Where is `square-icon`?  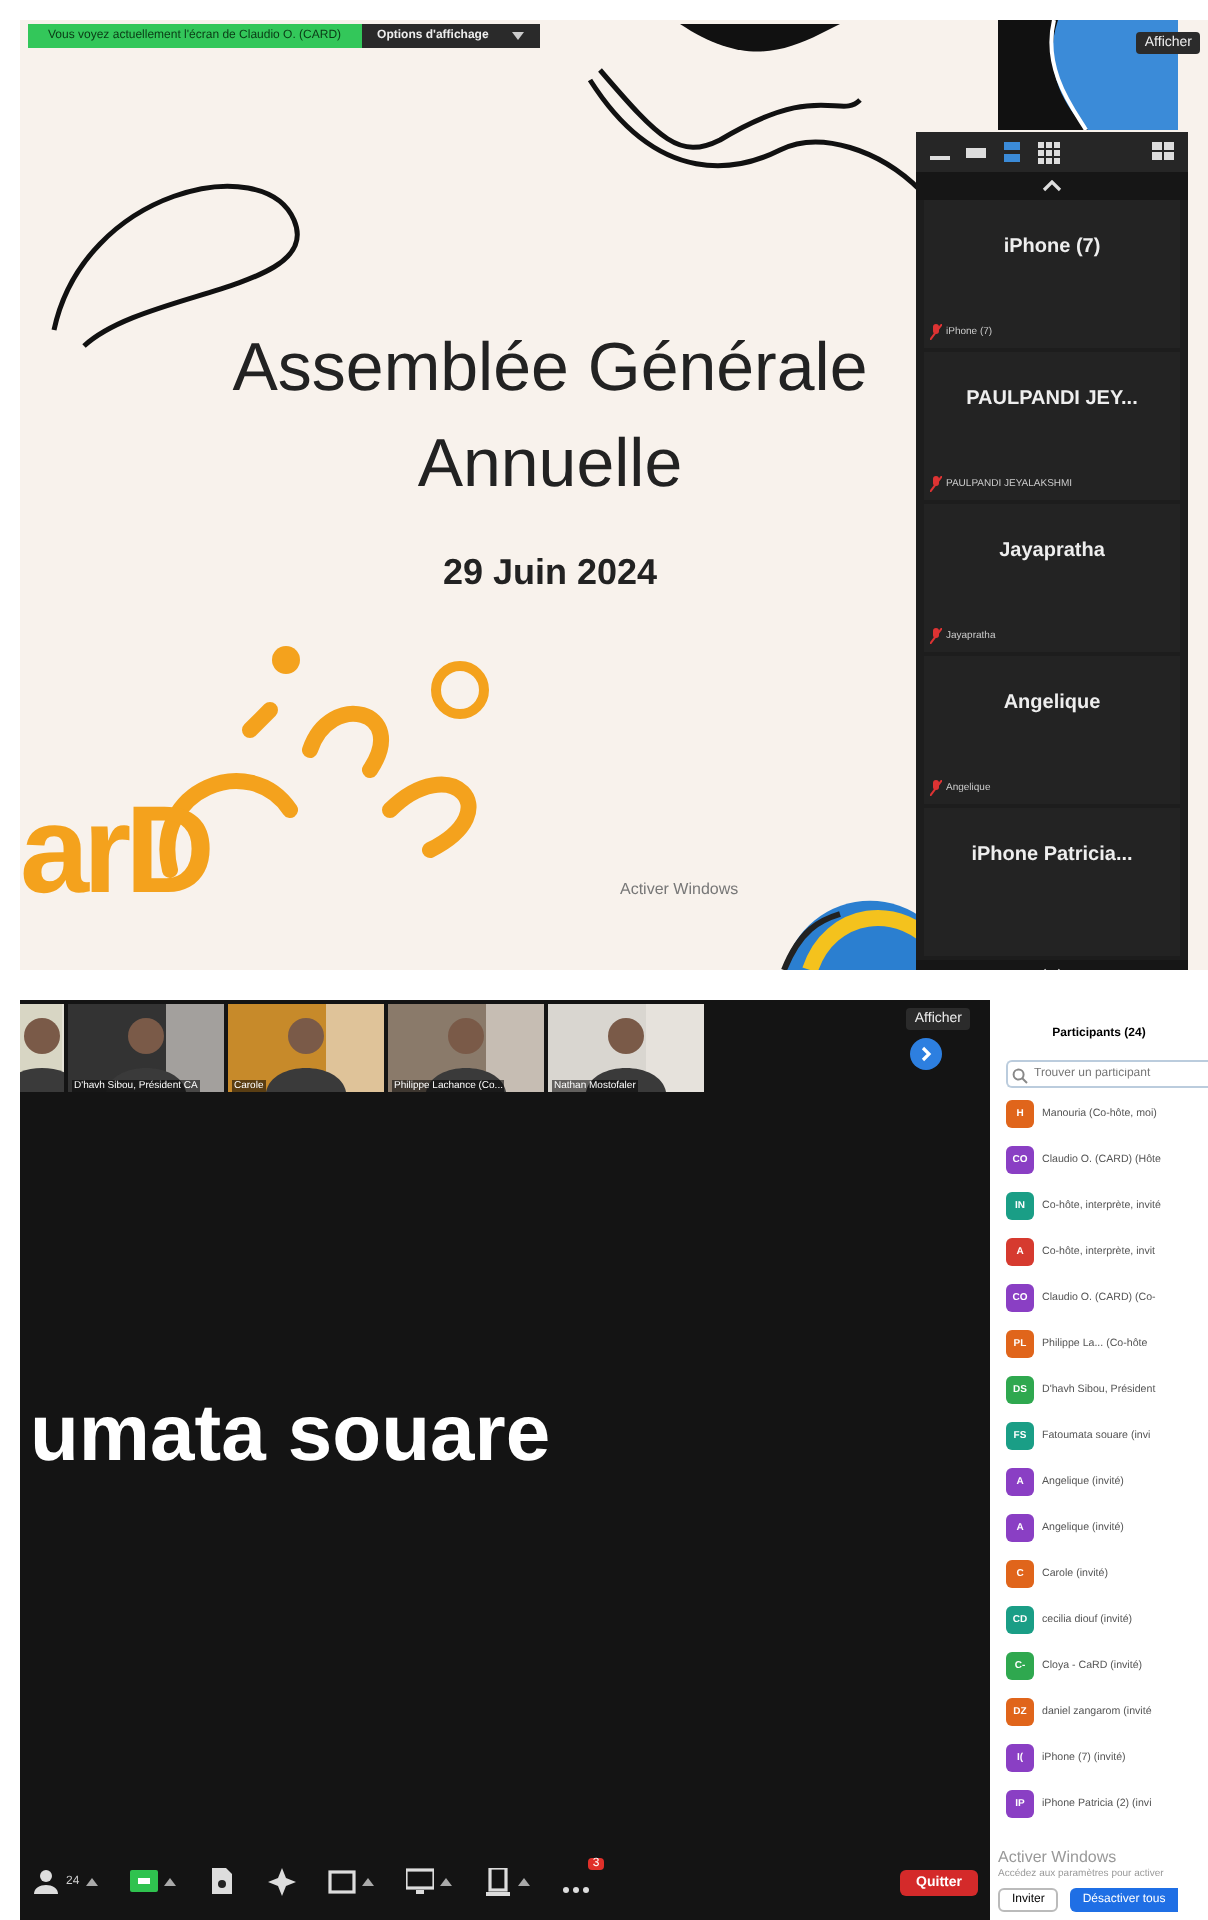 square-icon is located at coordinates (341, 1882).